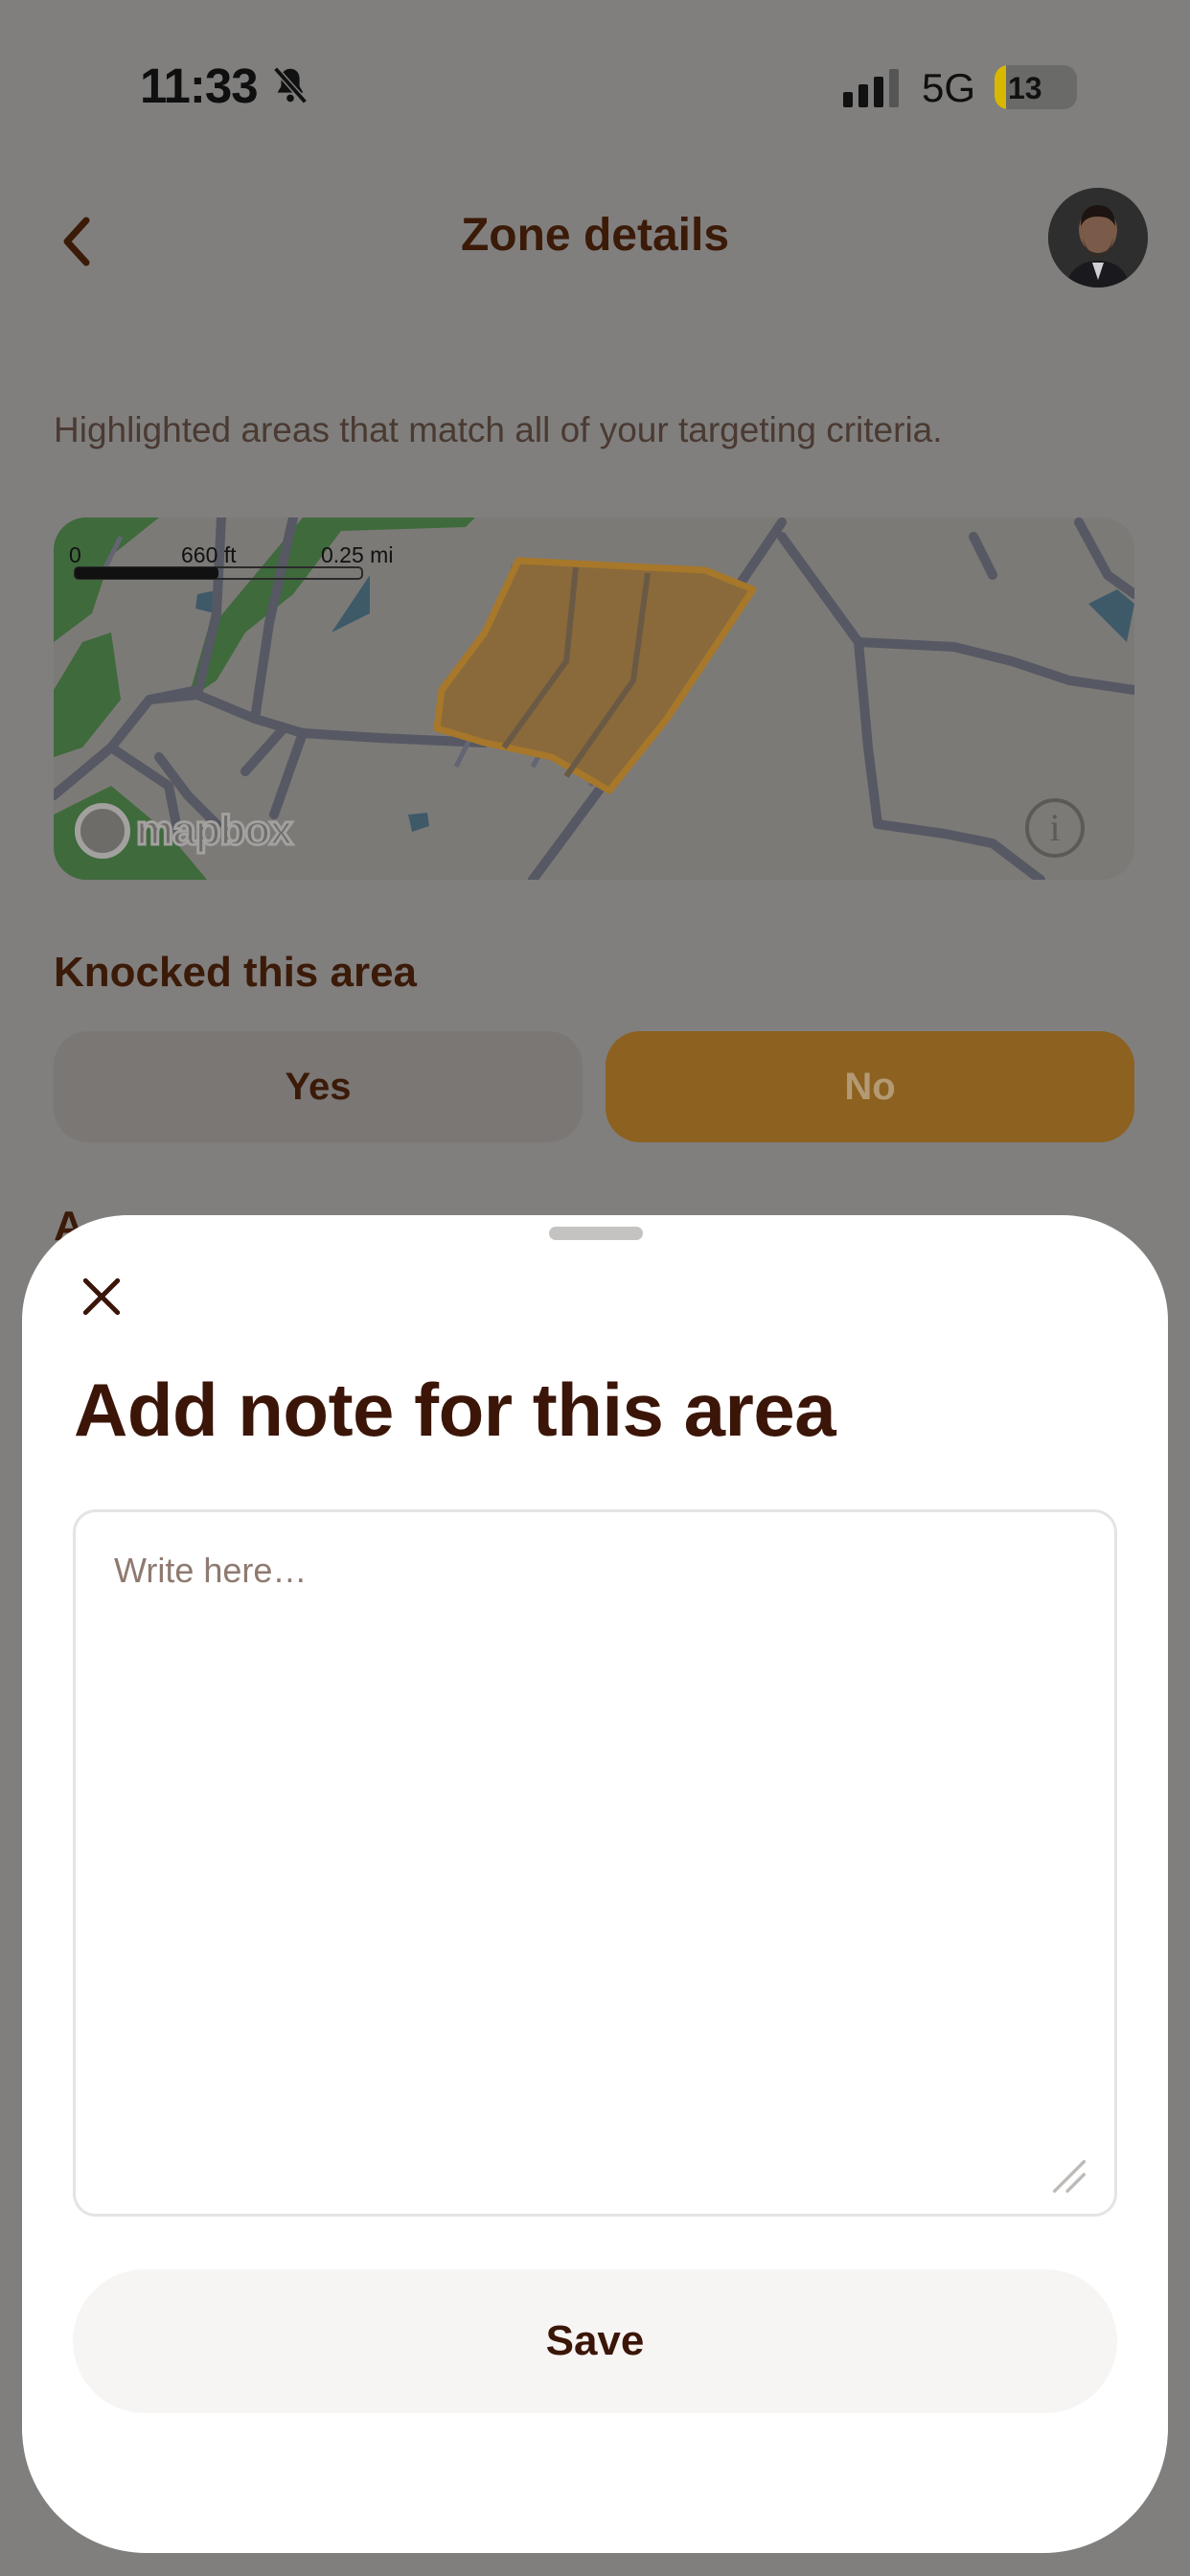 This screenshot has height=2576, width=1190. I want to click on zone-map: 0 660 ft 0.25 mi mapbox i, so click(594, 699).